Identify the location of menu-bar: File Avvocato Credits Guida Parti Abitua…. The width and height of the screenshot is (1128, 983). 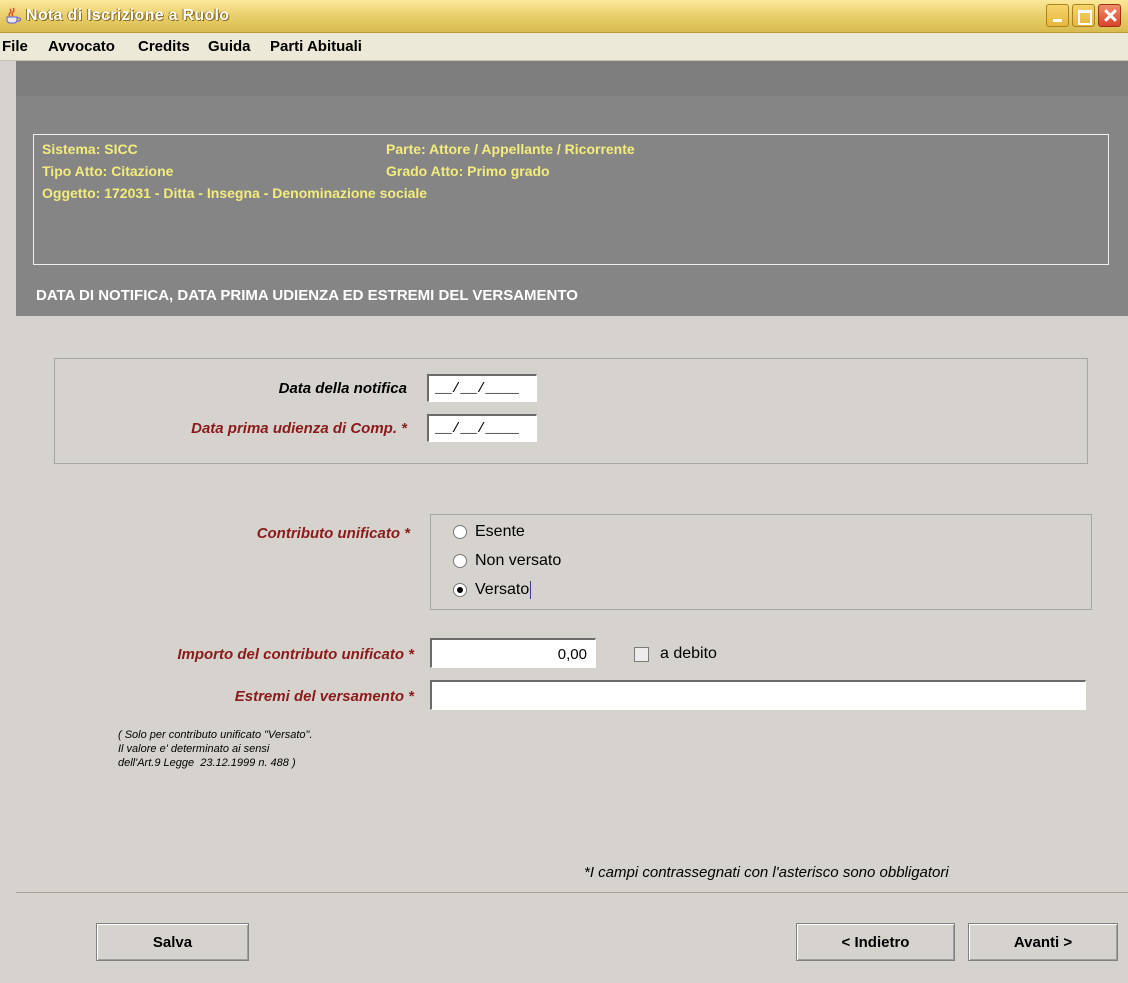
(564, 47).